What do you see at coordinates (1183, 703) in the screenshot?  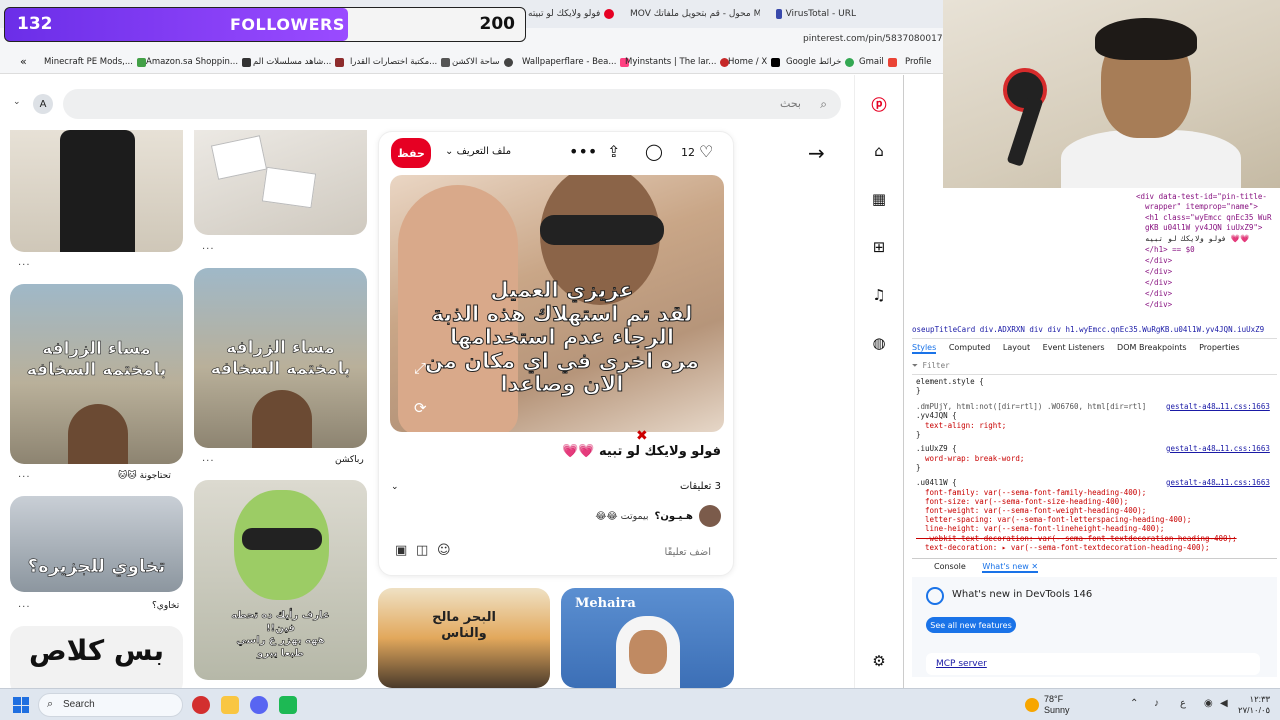 I see `language-indicator: ع` at bounding box center [1183, 703].